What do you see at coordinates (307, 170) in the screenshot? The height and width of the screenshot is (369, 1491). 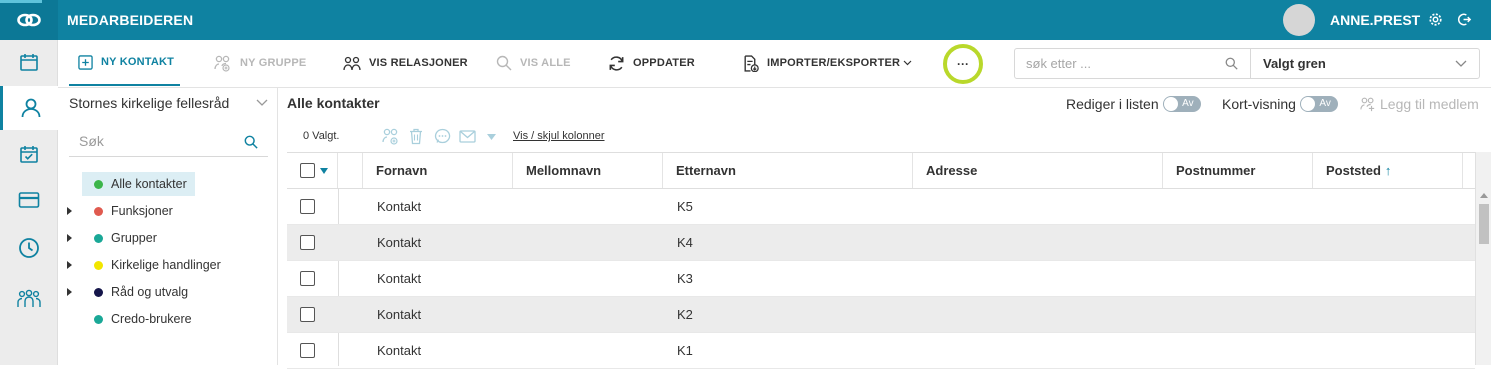 I see `select-all-checkbox` at bounding box center [307, 170].